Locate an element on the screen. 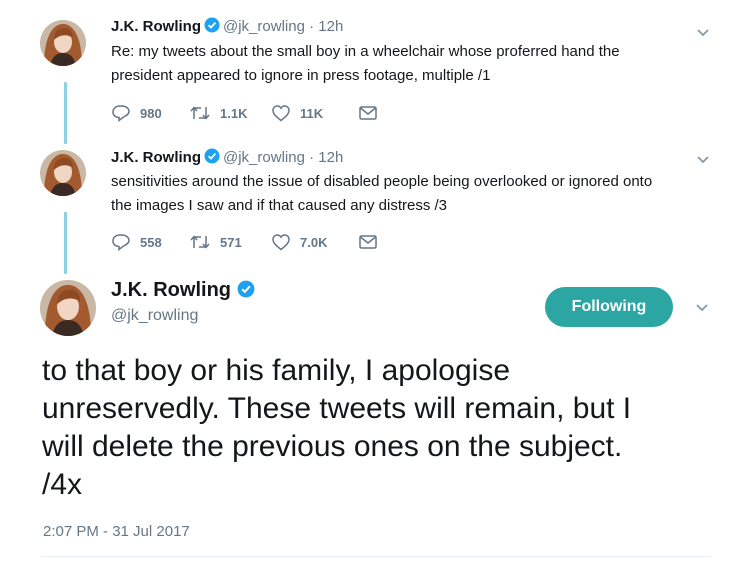 The image size is (750, 563). like-button: 7.0K is located at coordinates (315, 242).